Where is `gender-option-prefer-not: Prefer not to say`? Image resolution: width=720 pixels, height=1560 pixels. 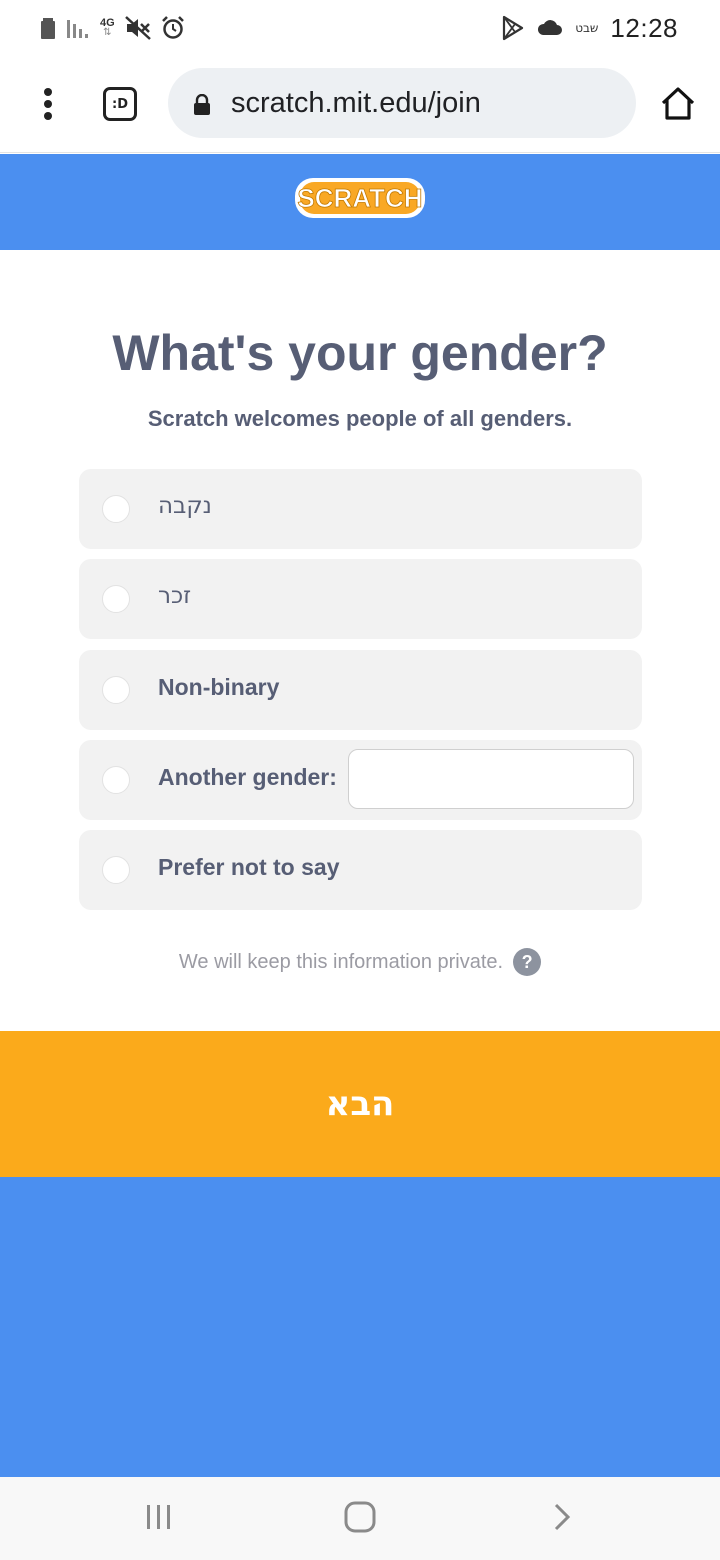 gender-option-prefer-not: Prefer not to say is located at coordinates (360, 870).